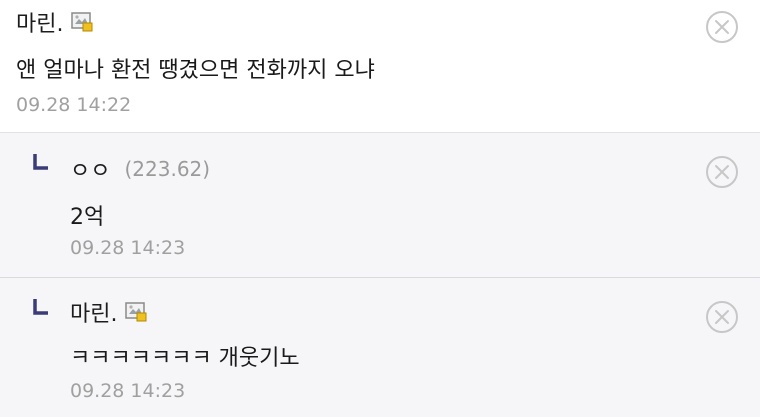  What do you see at coordinates (74, 105) in the screenshot?
I see `comment-time: 09.28 14:22` at bounding box center [74, 105].